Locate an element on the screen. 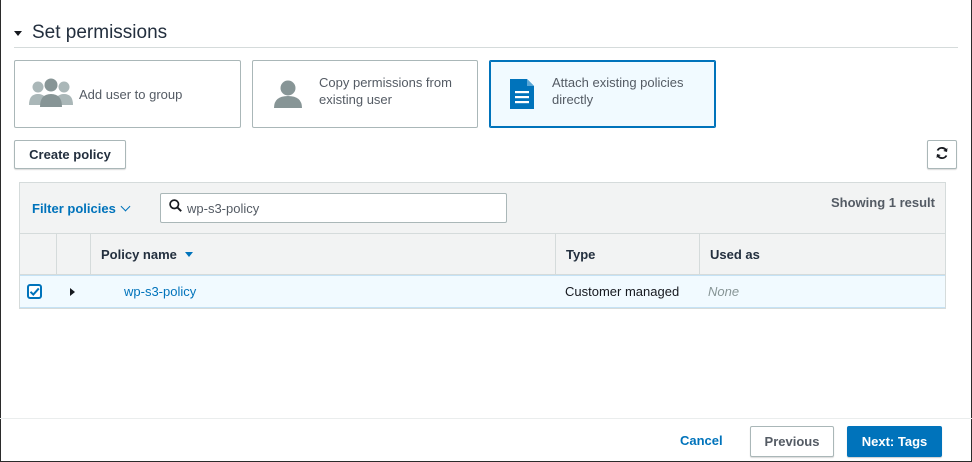 This screenshot has height=462, width=972. footer-divider is located at coordinates (486, 418).